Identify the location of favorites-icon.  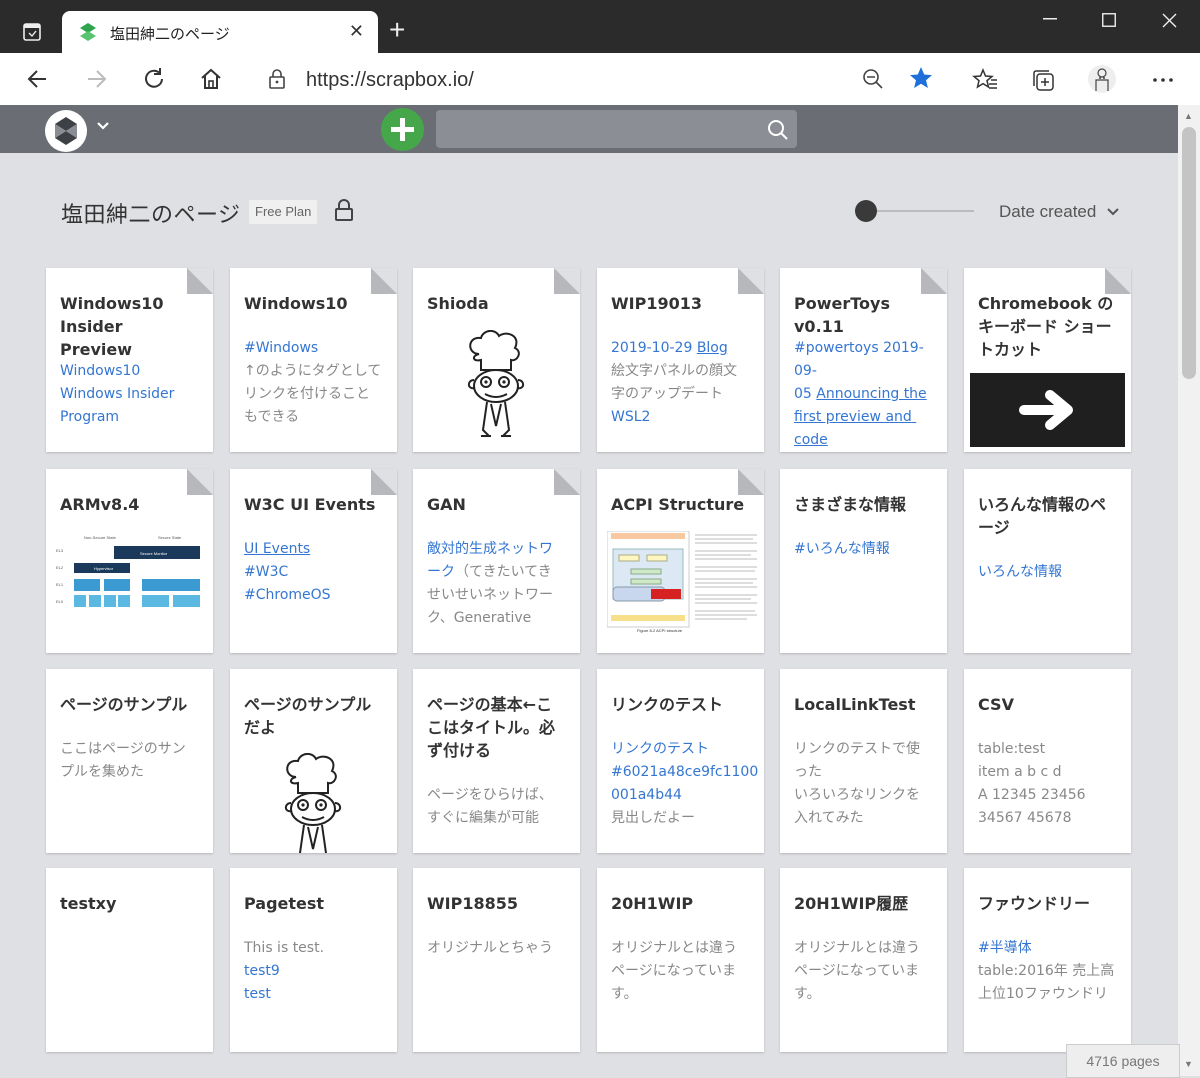
(985, 80).